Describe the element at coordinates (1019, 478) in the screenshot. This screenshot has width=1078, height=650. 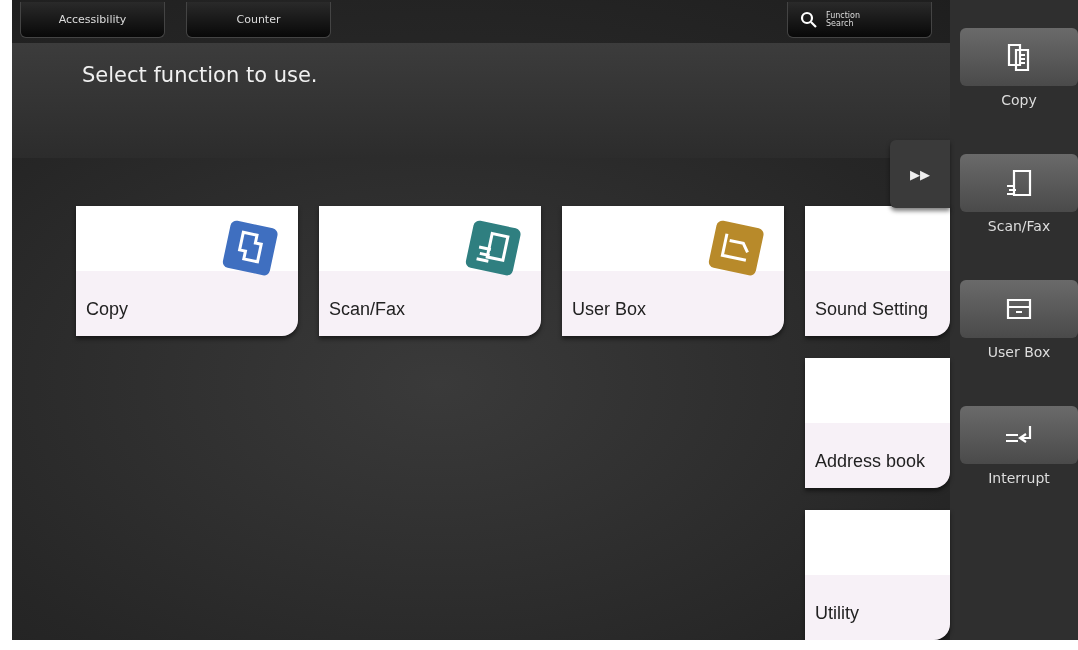
I see `side-button-label: Interrupt` at that location.